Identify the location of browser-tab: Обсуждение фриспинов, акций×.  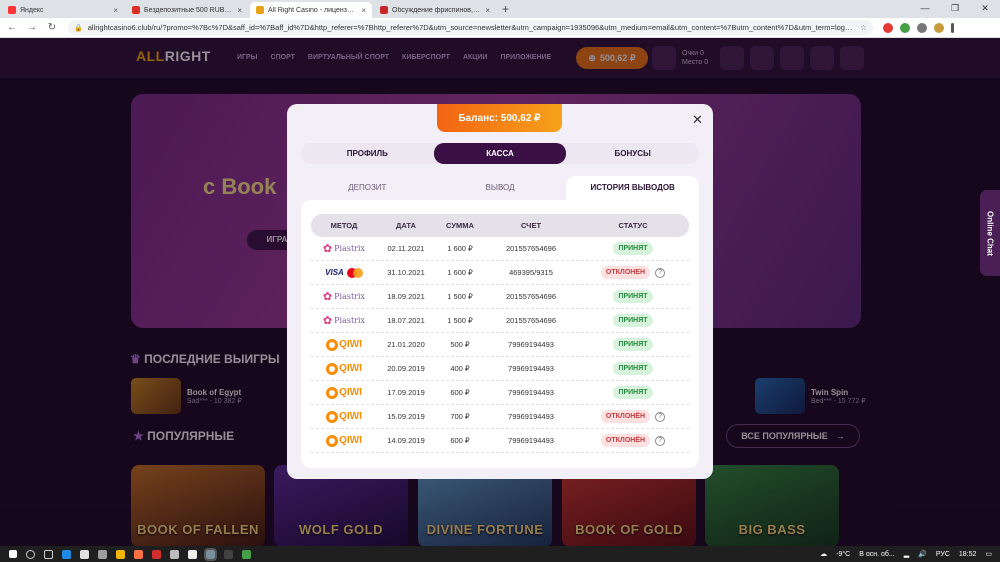
(435, 10).